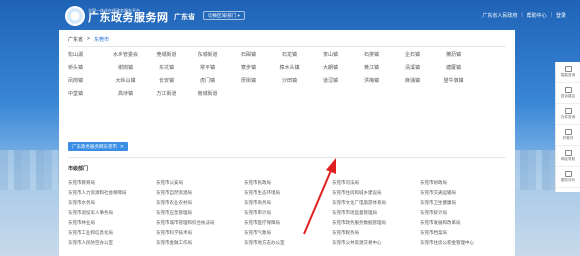 The width and height of the screenshot is (580, 256). Describe the element at coordinates (84, 82) in the screenshot. I see `town-link: 凤岗镇` at that location.